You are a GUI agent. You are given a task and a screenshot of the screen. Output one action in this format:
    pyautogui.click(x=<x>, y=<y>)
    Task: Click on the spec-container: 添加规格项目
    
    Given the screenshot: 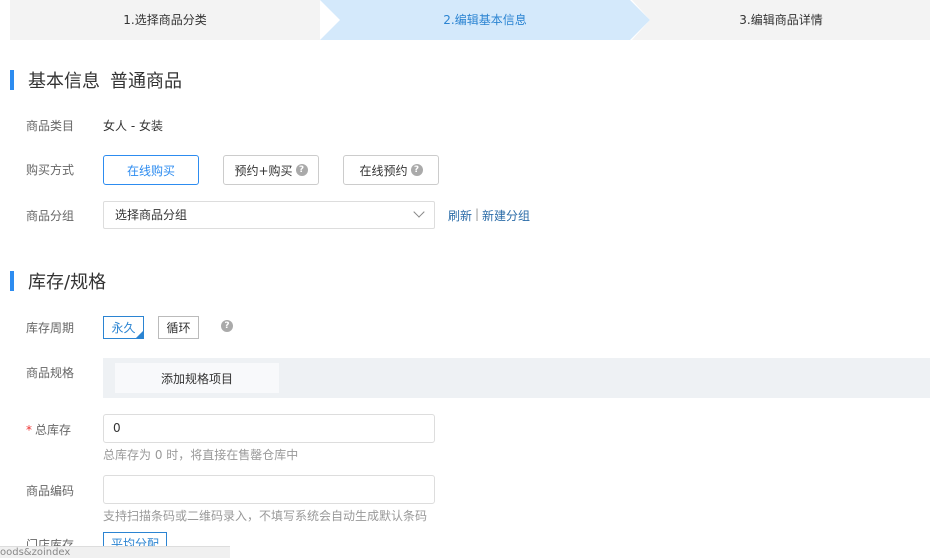 What is the action you would take?
    pyautogui.click(x=516, y=378)
    